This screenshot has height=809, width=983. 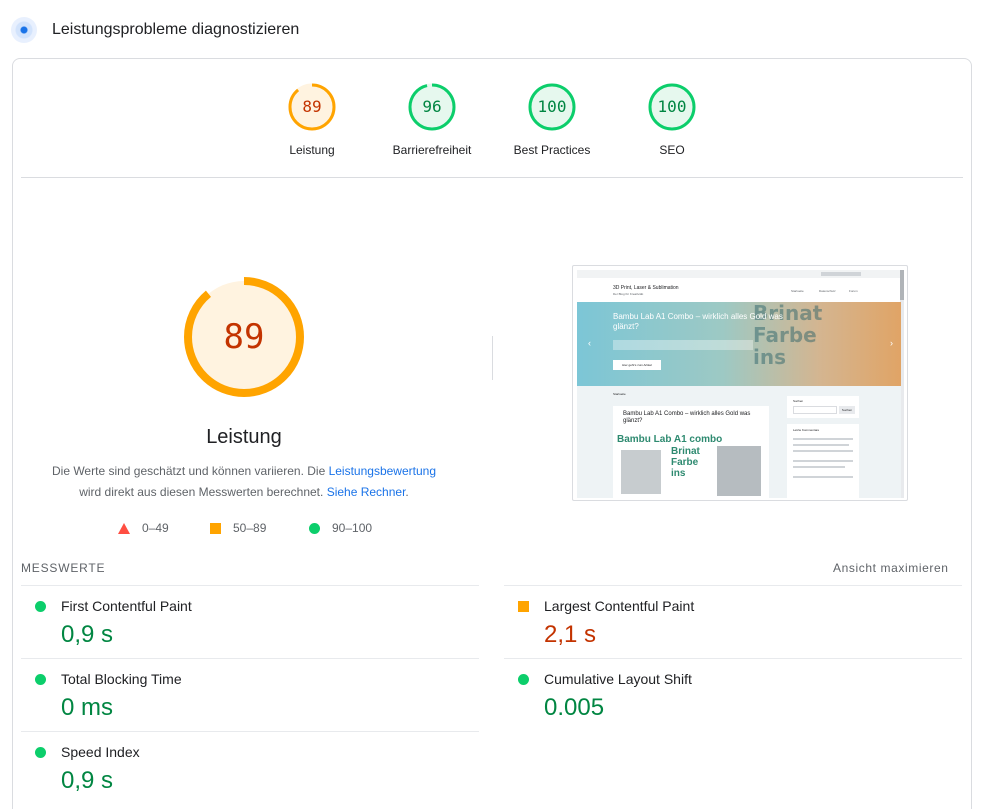 I want to click on shot-site-title: 3D Print, Laser & Sublimation, so click(x=646, y=288).